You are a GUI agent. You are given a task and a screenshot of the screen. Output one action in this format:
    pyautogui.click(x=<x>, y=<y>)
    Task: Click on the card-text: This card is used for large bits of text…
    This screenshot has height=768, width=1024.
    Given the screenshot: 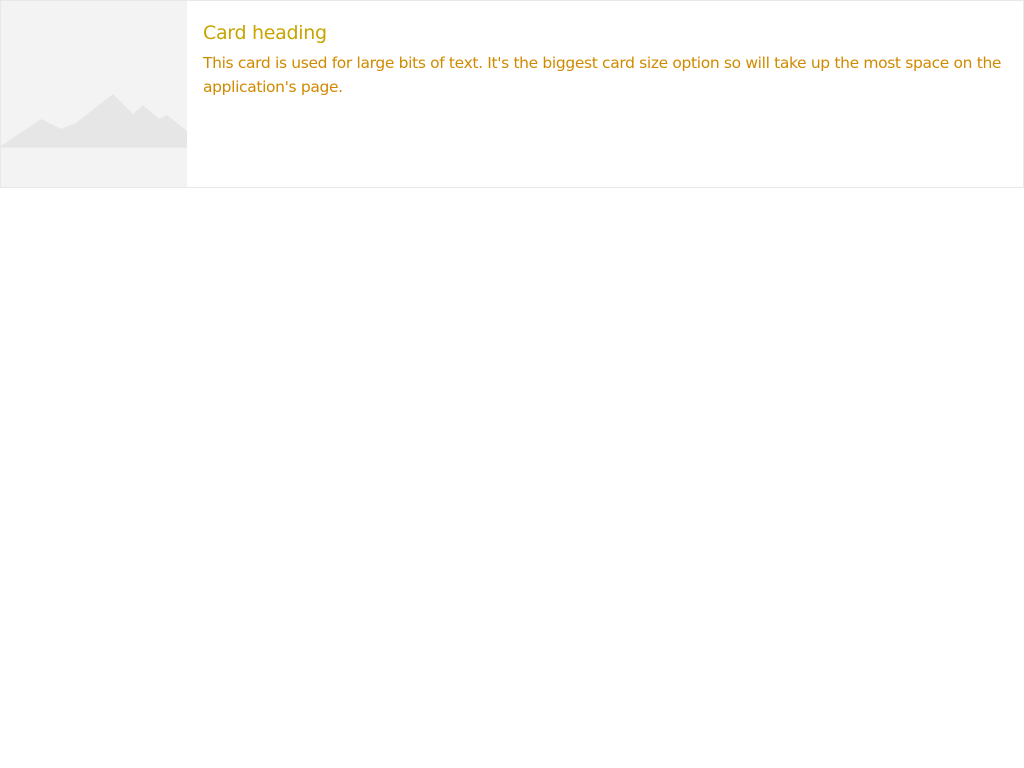 What is the action you would take?
    pyautogui.click(x=602, y=75)
    